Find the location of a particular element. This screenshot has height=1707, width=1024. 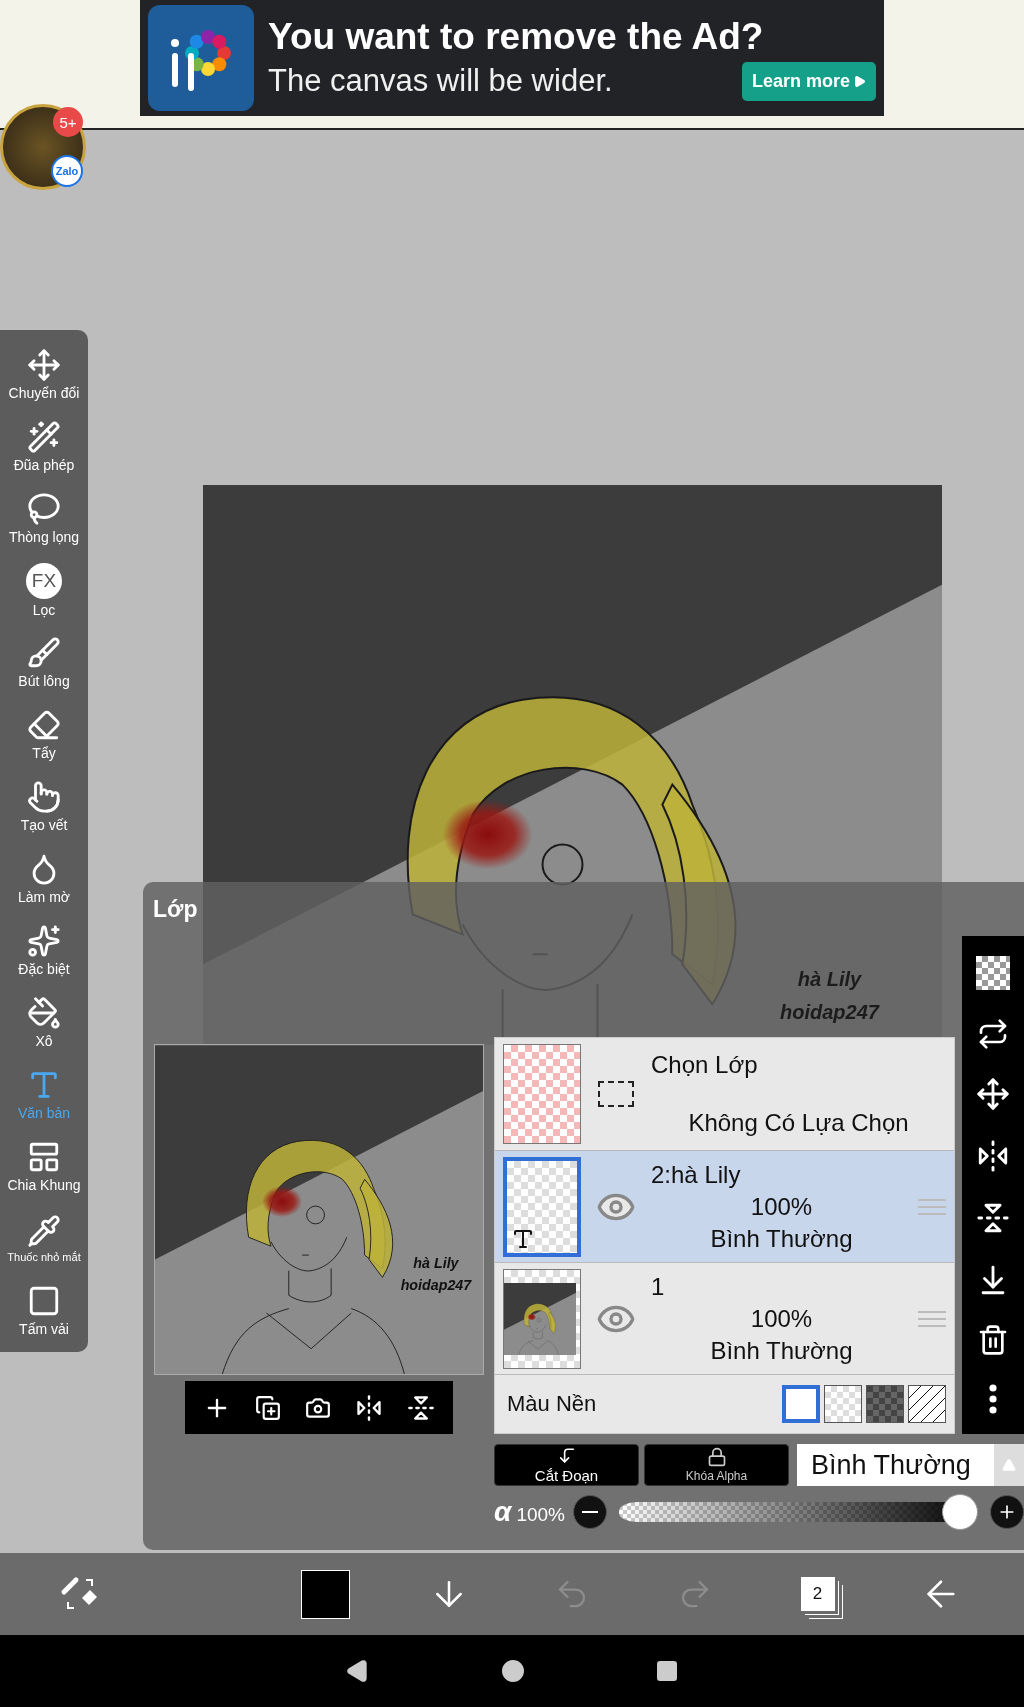

blend-mode-dropdown: Bình Thường is located at coordinates (910, 1465).